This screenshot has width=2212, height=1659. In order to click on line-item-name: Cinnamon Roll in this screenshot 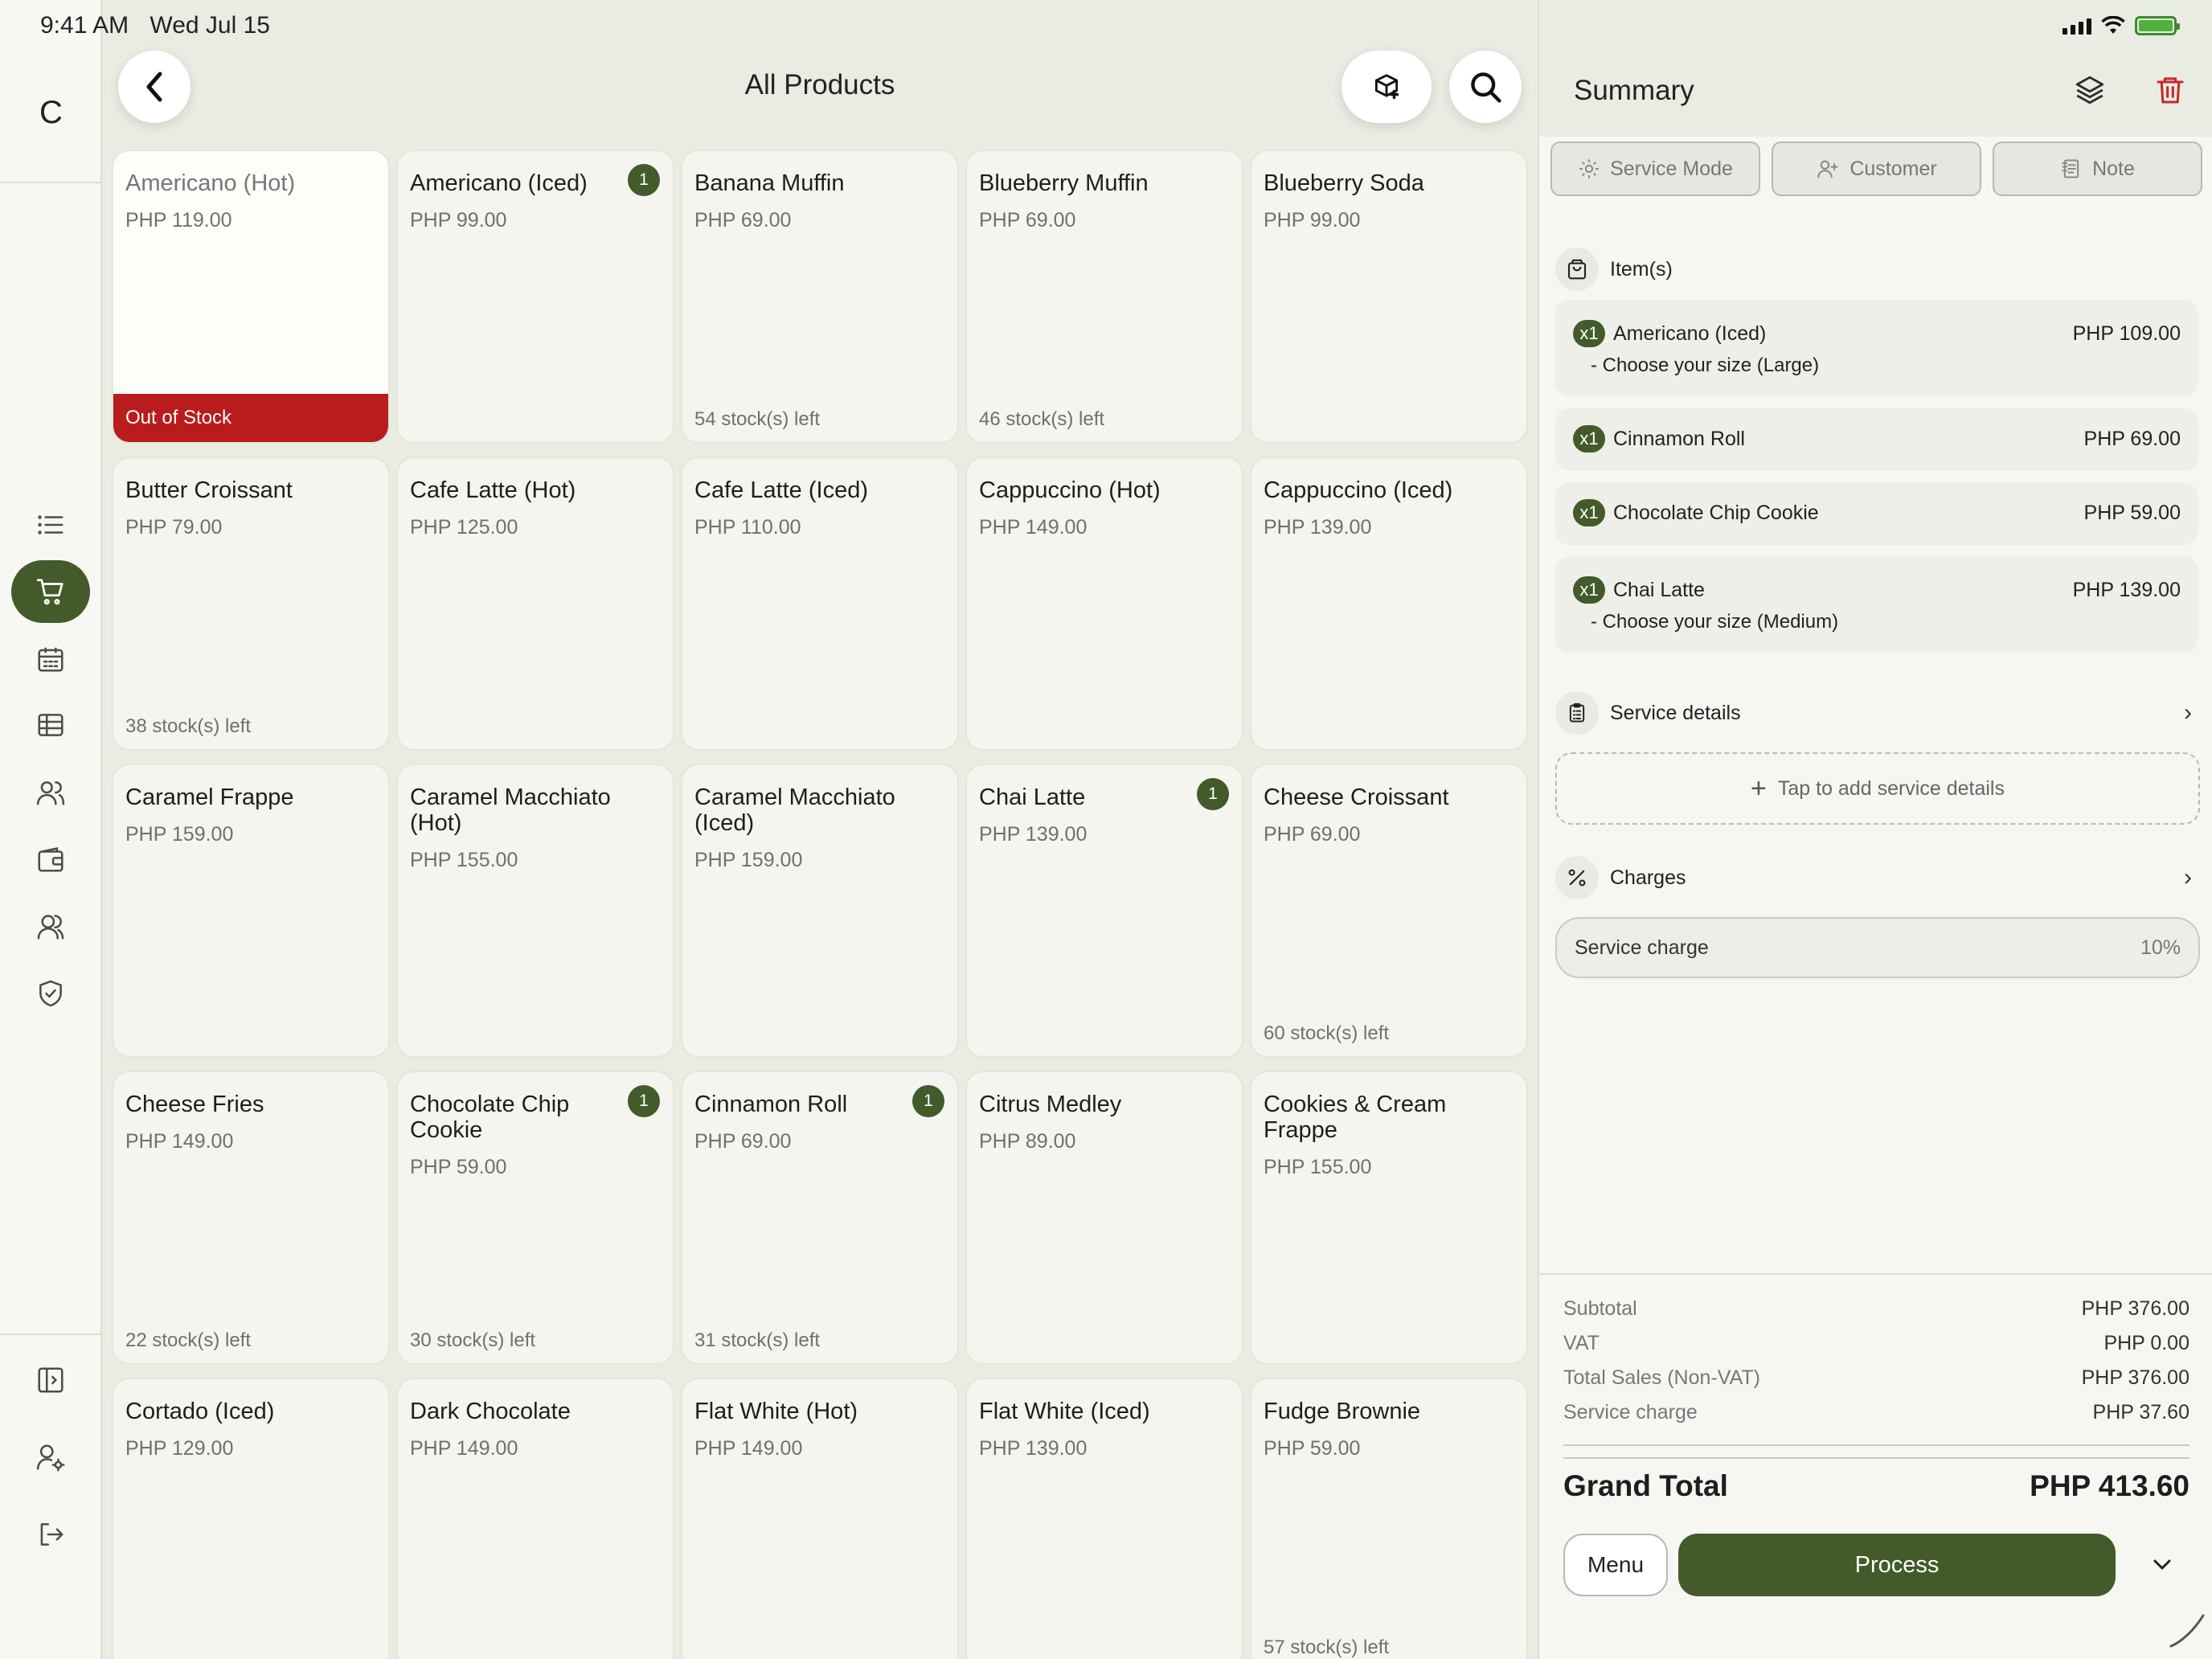, I will do `click(1679, 438)`.